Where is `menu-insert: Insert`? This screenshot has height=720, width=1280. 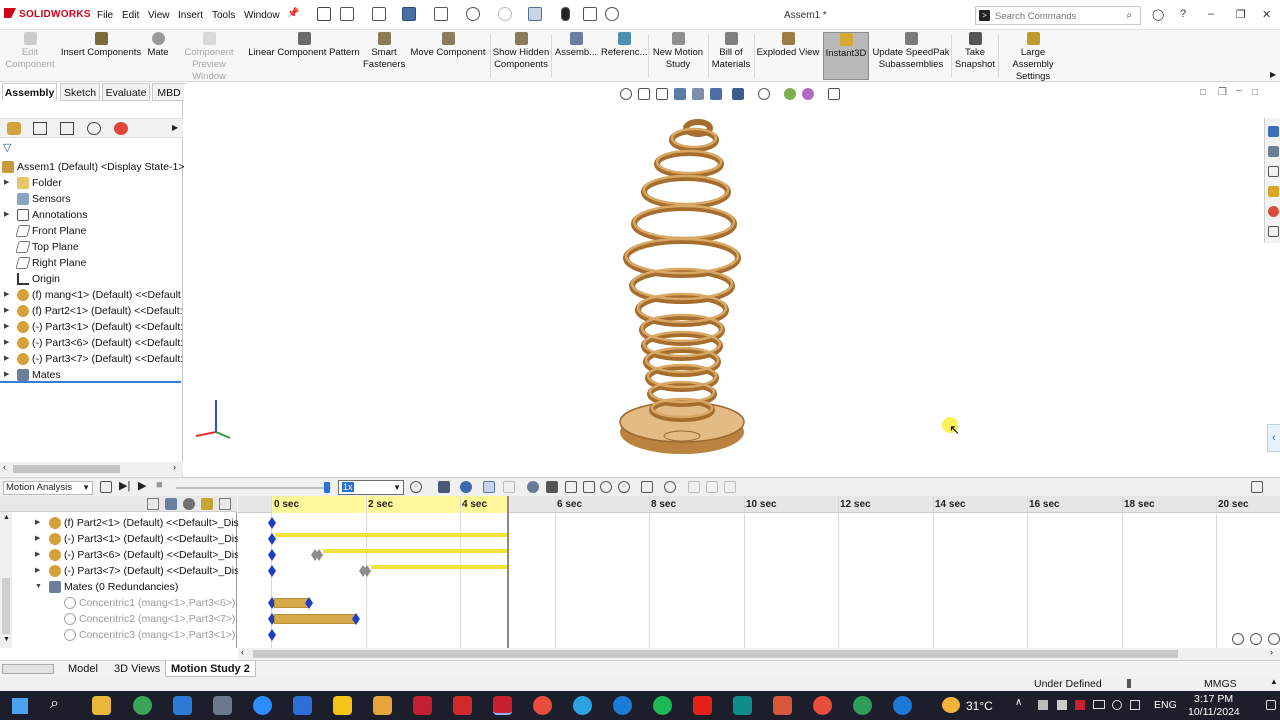
menu-insert: Insert is located at coordinates (190, 15).